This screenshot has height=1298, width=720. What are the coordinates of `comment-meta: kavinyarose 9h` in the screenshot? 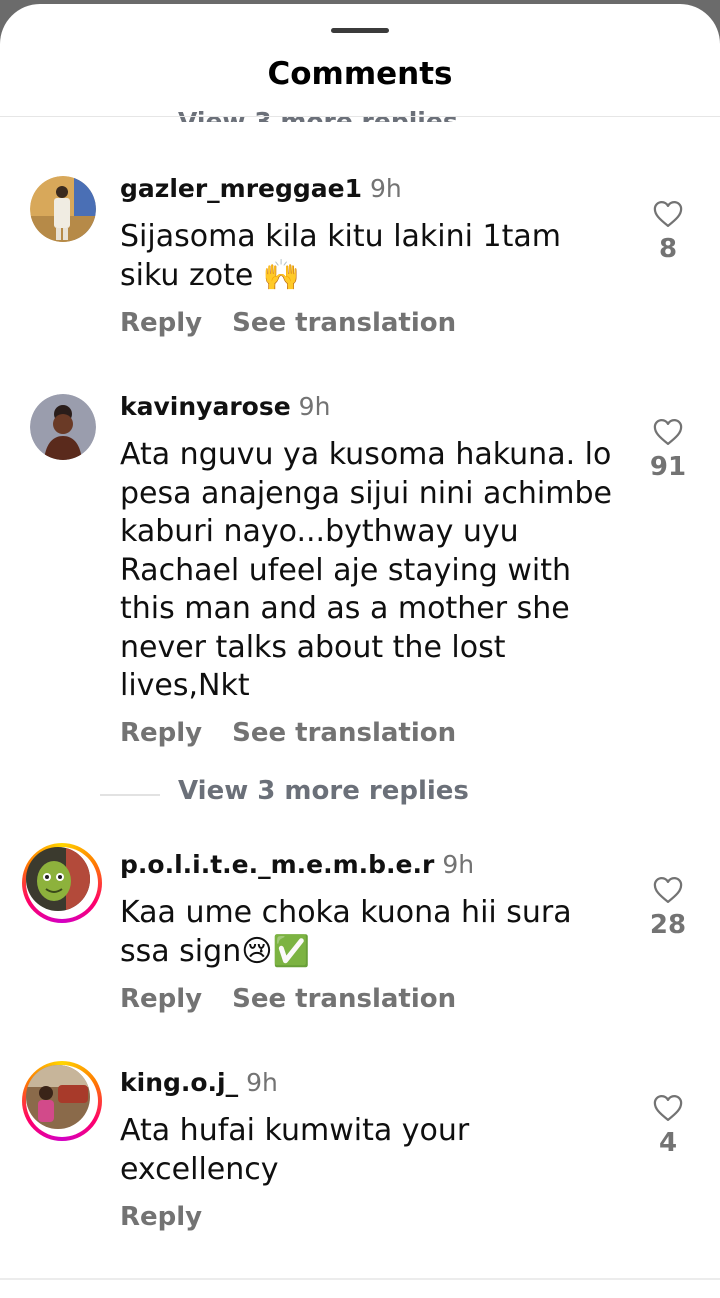 It's located at (225, 406).